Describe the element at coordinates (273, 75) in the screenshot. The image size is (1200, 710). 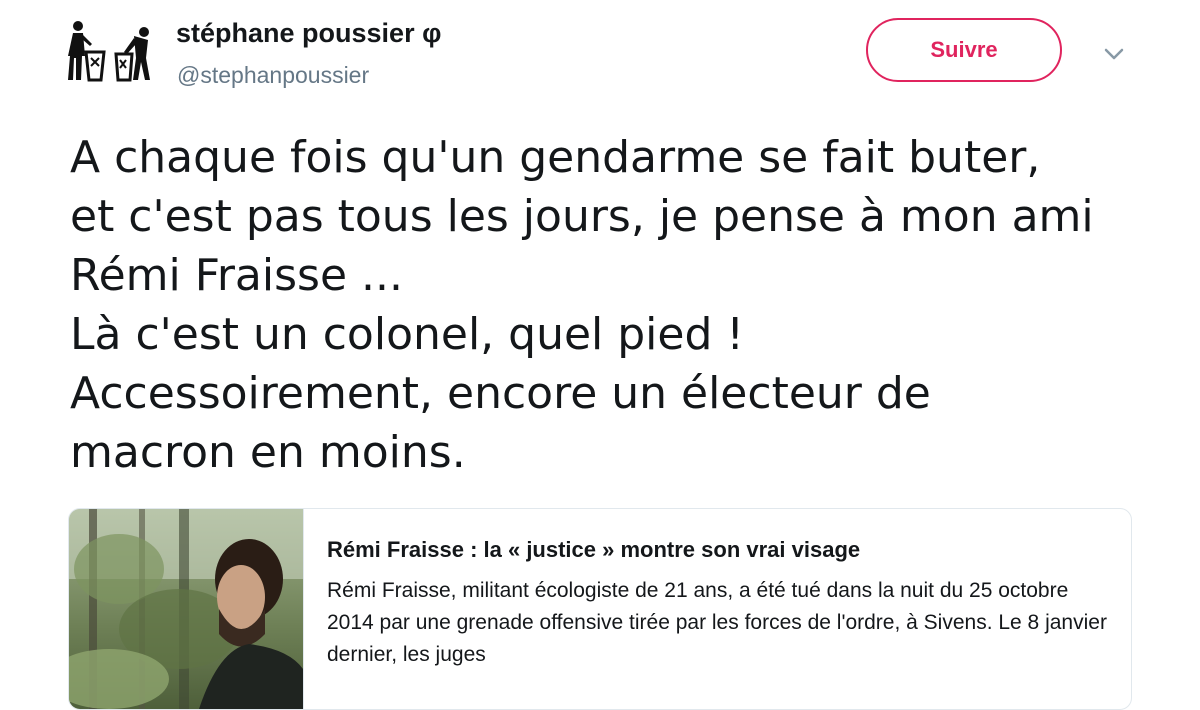
I see `user-handle: @stephanpoussier` at that location.